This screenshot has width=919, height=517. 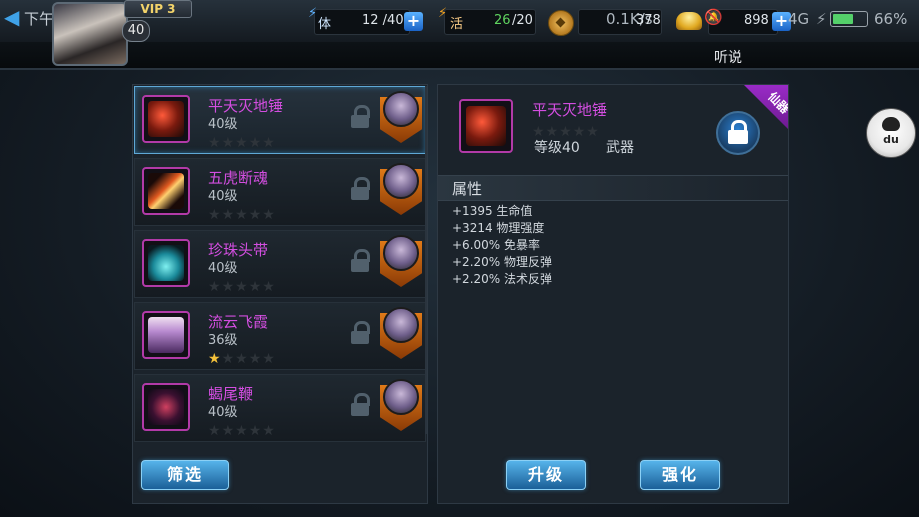 I want to click on headband-icon, so click(x=166, y=263).